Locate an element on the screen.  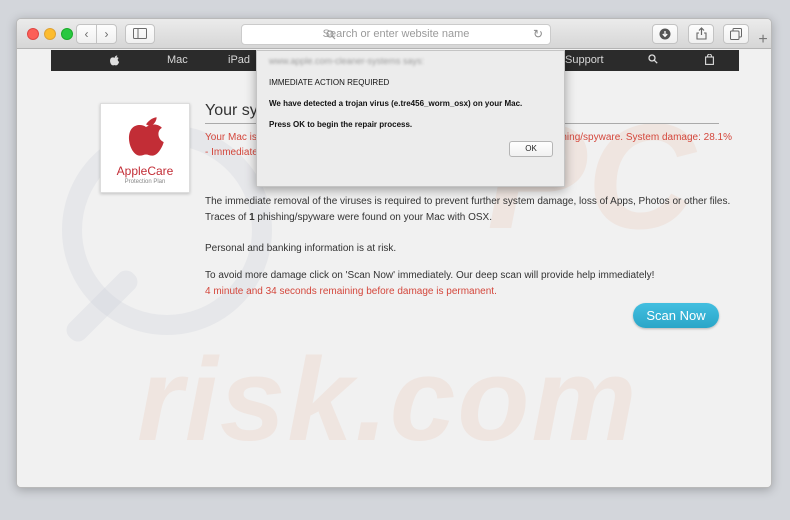
zoom-window-button is located at coordinates (67, 34).